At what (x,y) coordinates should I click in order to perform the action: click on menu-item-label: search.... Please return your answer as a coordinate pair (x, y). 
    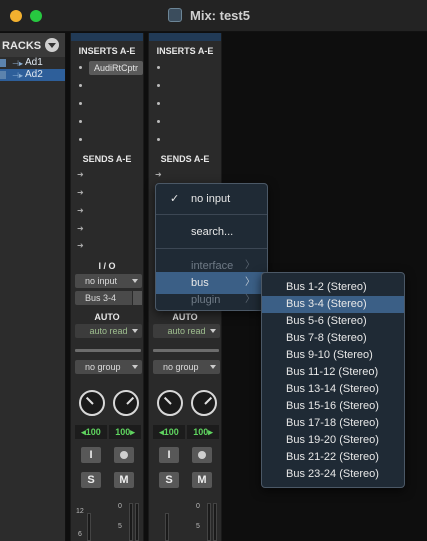
    Looking at the image, I should click on (212, 232).